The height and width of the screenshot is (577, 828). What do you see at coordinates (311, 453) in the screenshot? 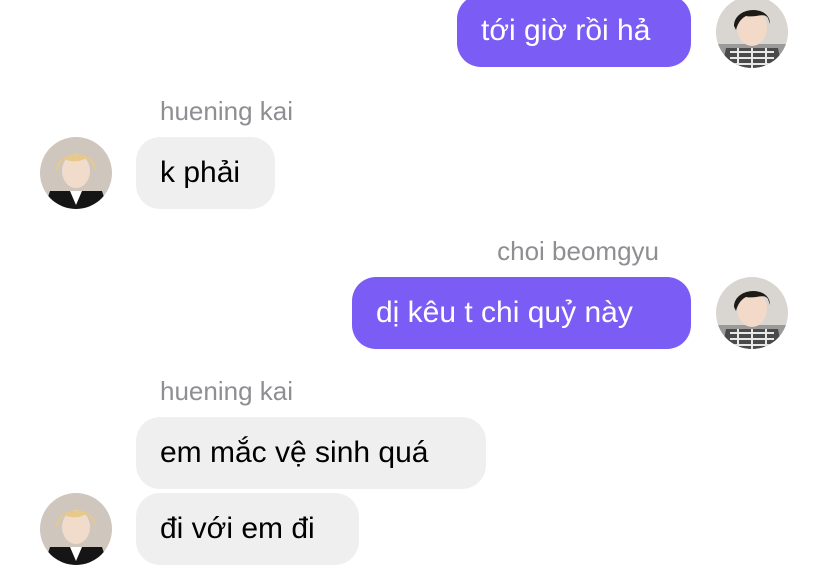
I see `incoming-message-bubble: em mắc vệ sinh quá` at bounding box center [311, 453].